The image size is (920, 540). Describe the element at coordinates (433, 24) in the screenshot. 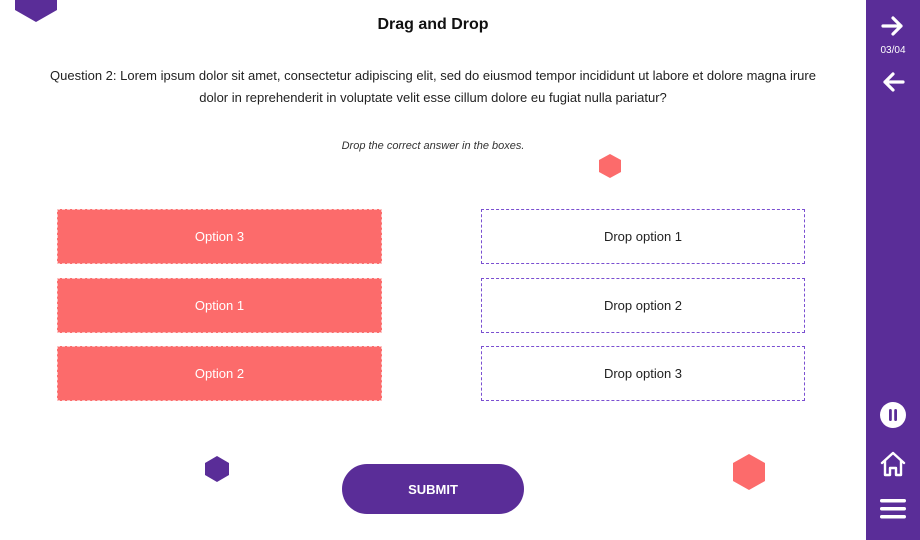

I see `page-title: Drag and Drop` at that location.